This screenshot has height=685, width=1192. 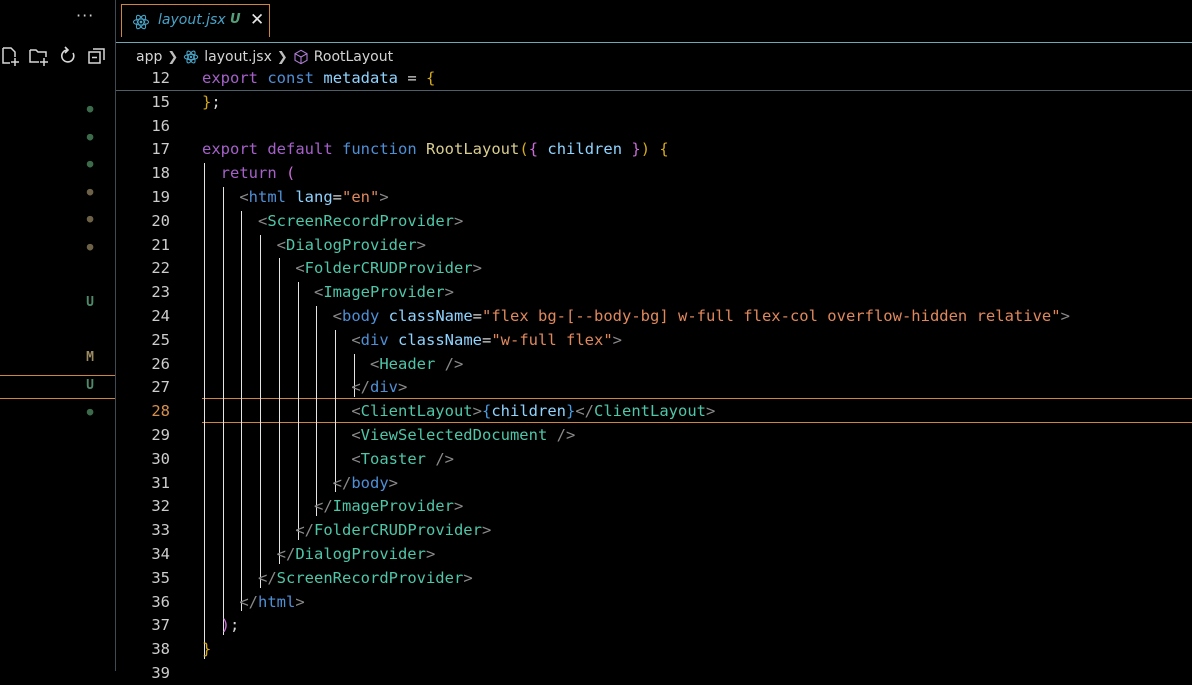 What do you see at coordinates (654, 435) in the screenshot?
I see `code-line: 29 <ViewSelectedDocument />` at bounding box center [654, 435].